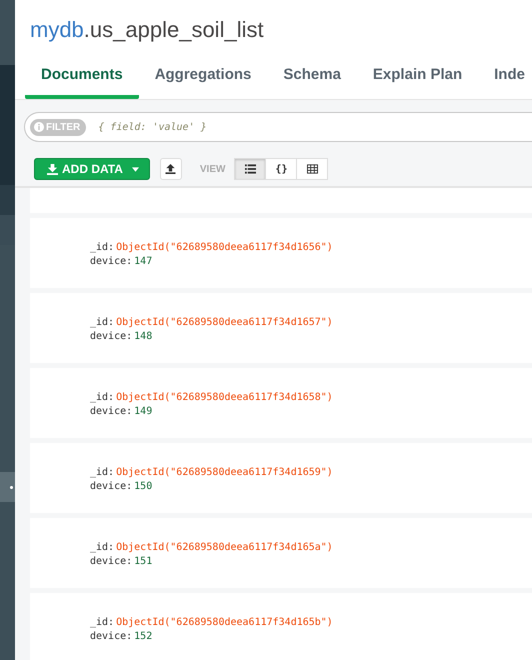 Image resolution: width=532 pixels, height=660 pixels. I want to click on field-value: 148, so click(143, 336).